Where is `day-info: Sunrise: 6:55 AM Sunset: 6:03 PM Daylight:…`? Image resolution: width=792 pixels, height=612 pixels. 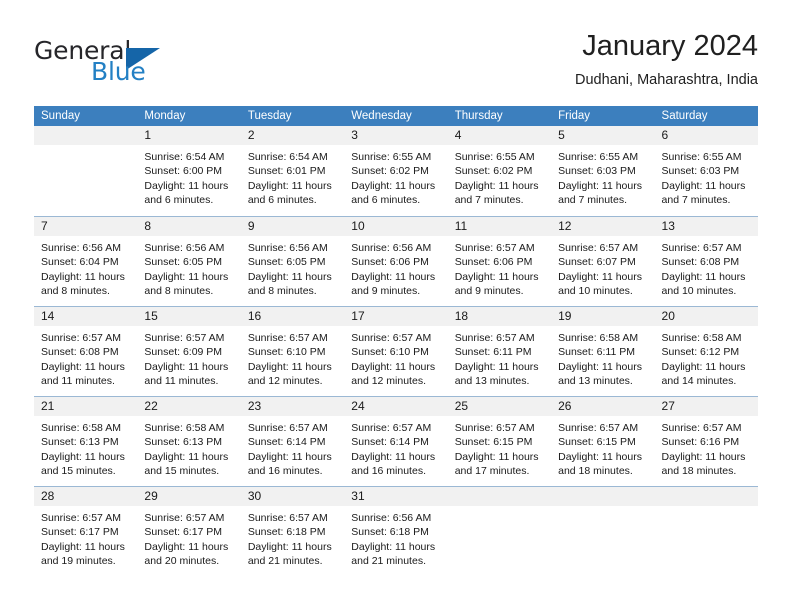
day-info: Sunrise: 6:55 AM Sunset: 6:03 PM Daylight:… is located at coordinates (706, 176).